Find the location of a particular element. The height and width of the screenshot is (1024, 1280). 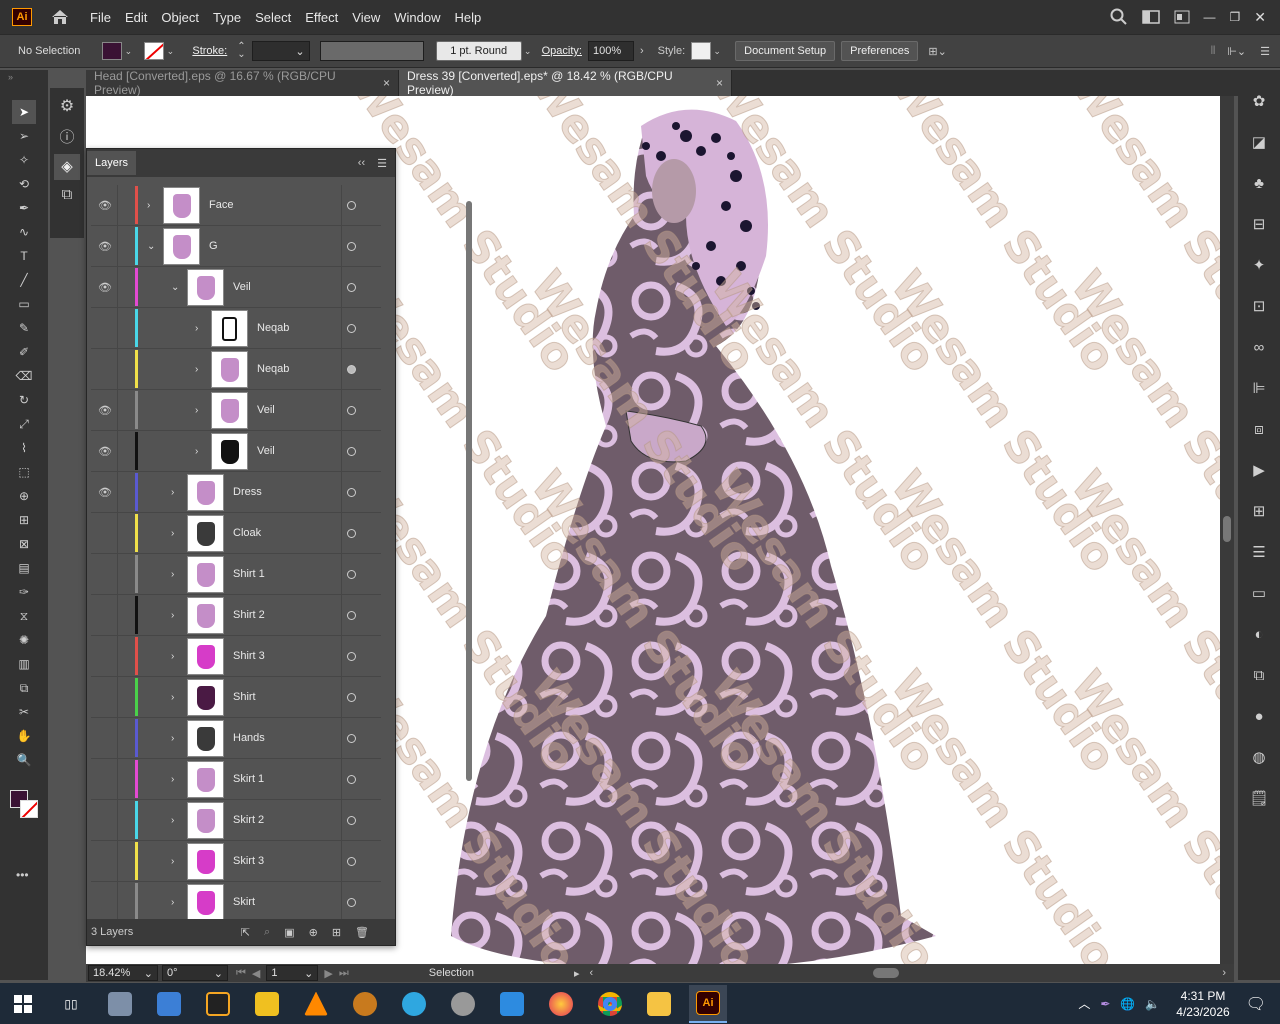

layer-row: › Cloak is located at coordinates (236, 533).